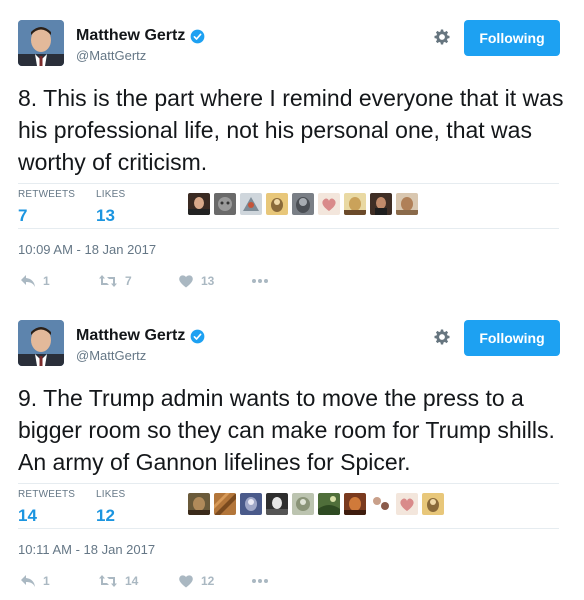  I want to click on like-count: 13, so click(208, 281).